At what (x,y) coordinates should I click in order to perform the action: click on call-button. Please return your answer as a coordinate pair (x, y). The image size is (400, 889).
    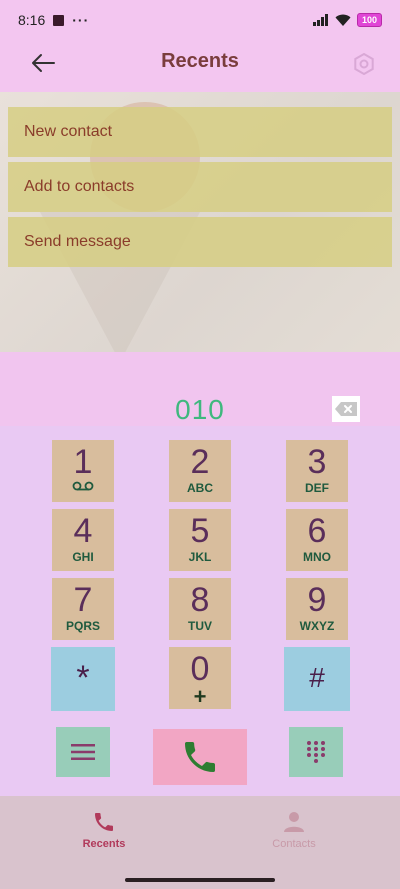
    Looking at the image, I should click on (200, 757).